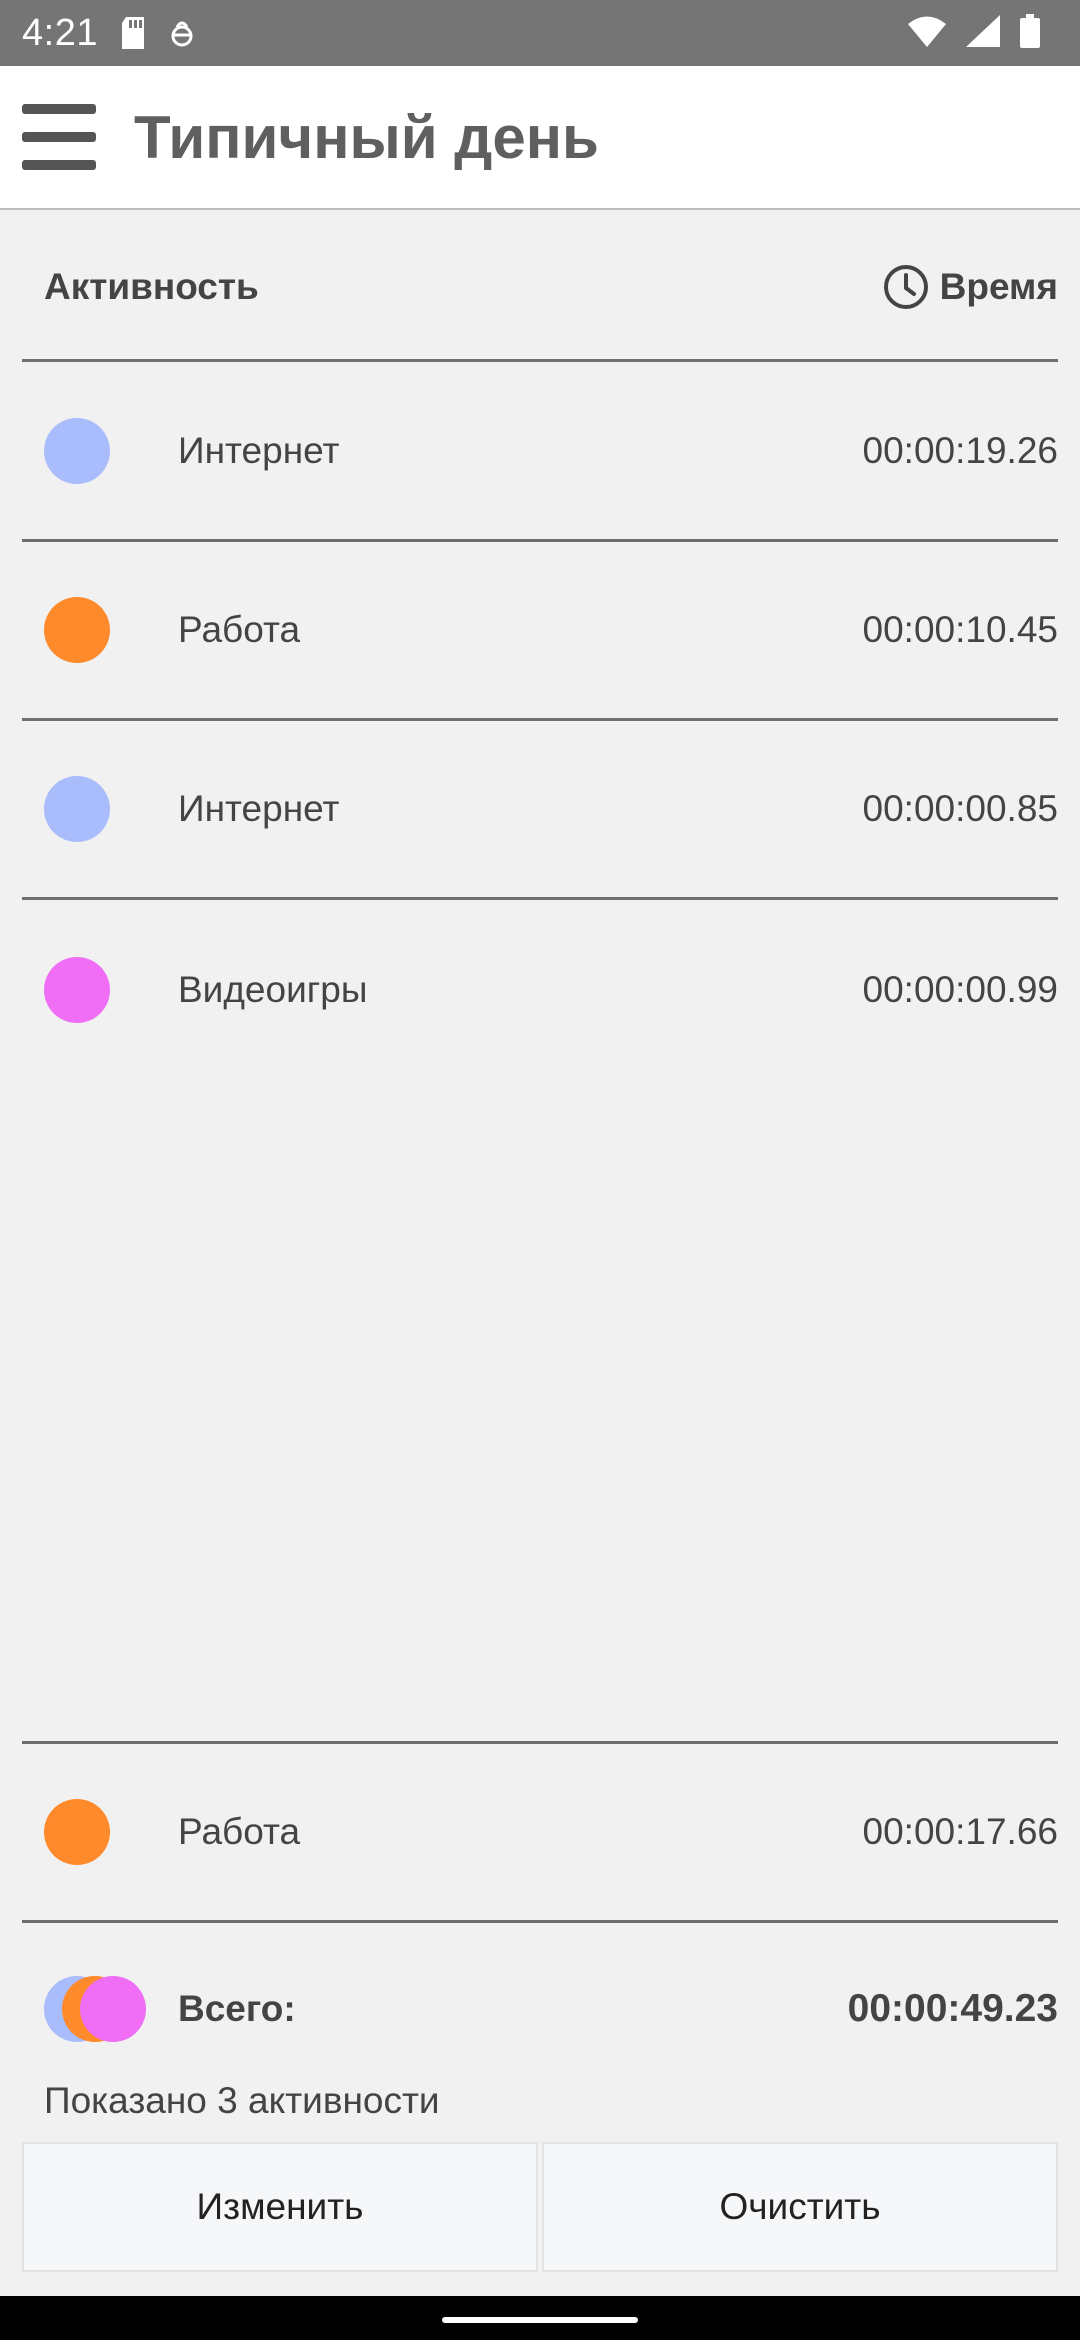  Describe the element at coordinates (960, 629) in the screenshot. I see `activity-duration: 00:00:10.45` at that location.